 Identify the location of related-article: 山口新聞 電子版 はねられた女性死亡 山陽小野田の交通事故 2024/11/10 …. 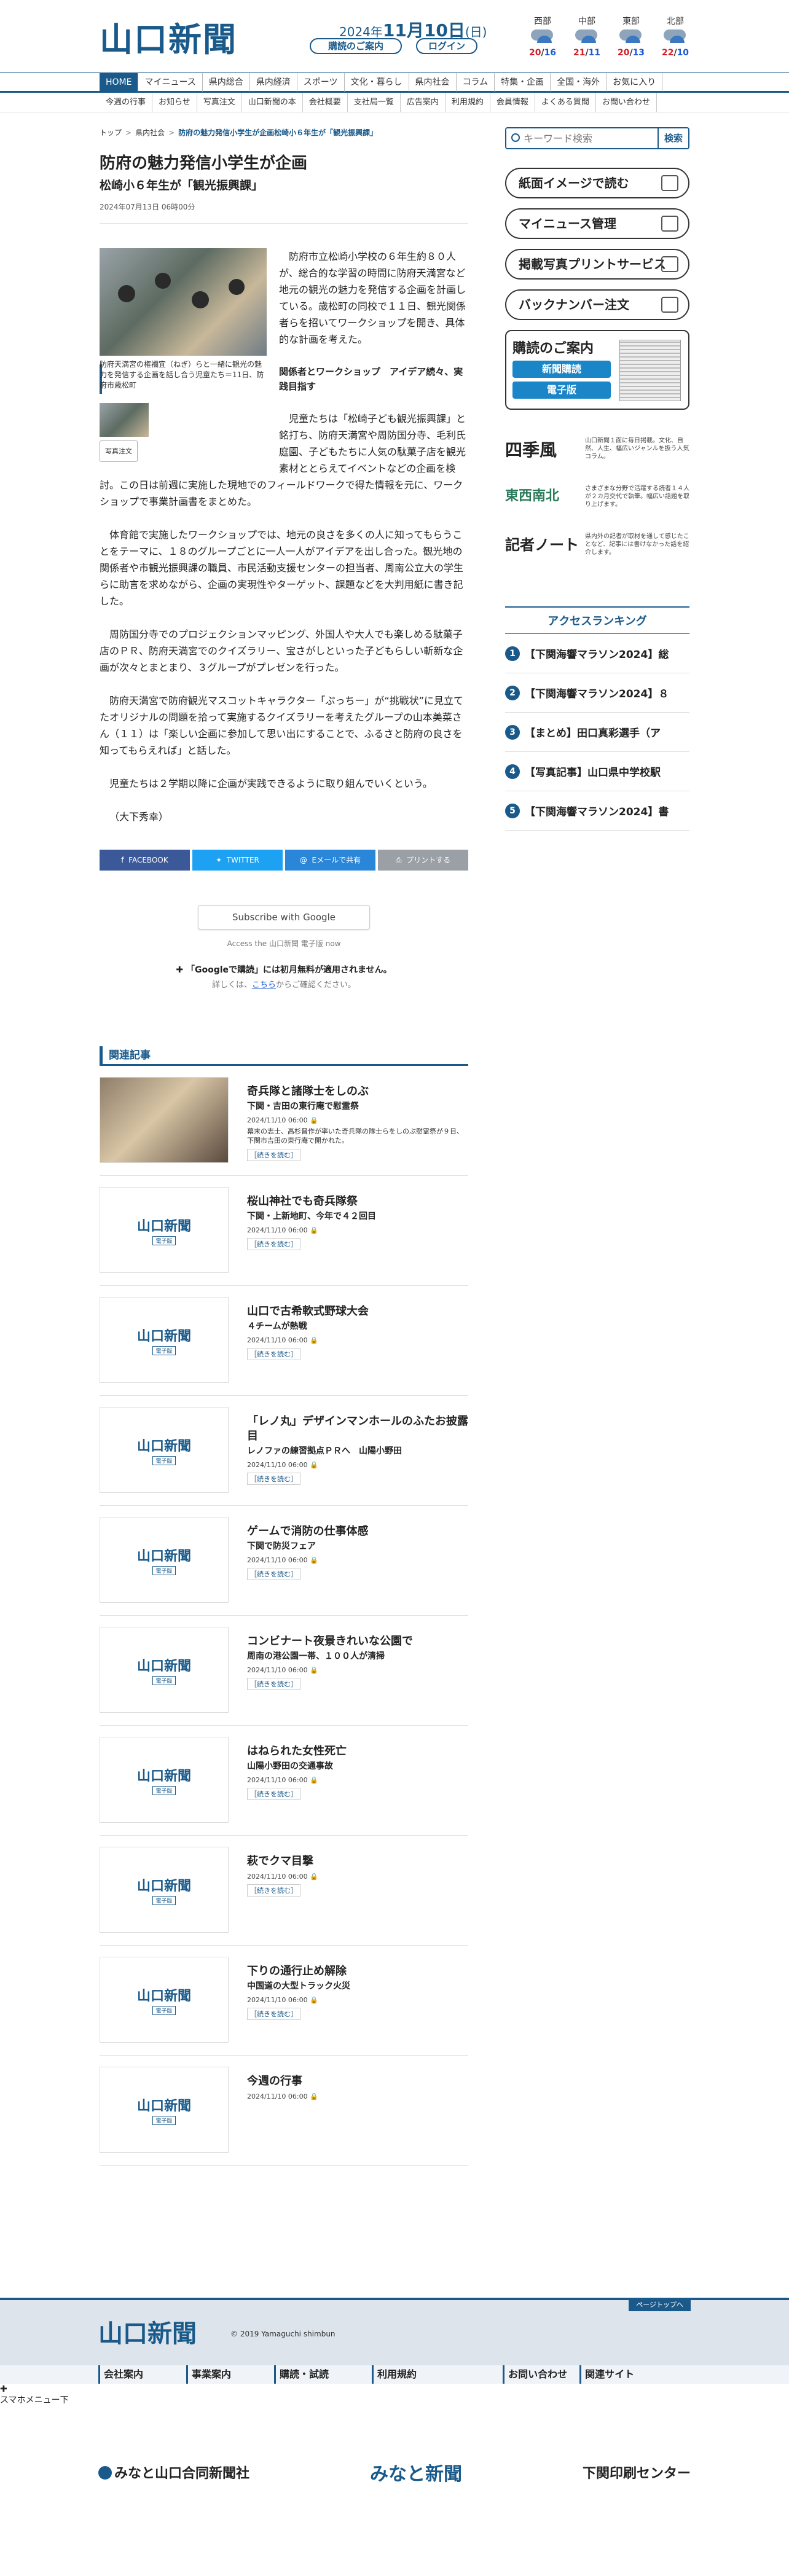
(284, 1781).